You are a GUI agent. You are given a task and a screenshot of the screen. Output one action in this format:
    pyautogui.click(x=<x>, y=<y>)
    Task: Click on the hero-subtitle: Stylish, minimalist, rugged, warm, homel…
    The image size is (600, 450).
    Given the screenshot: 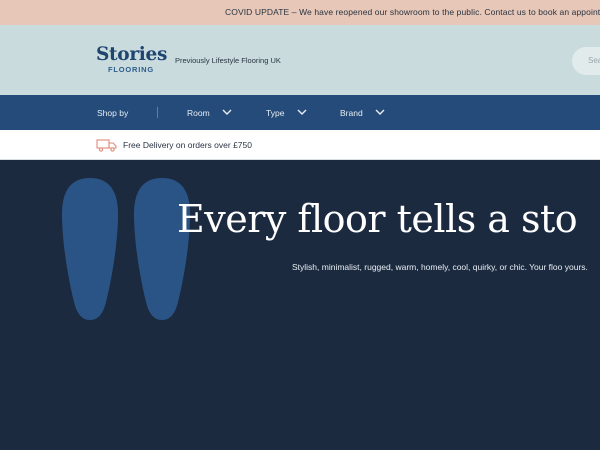 What is the action you would take?
    pyautogui.click(x=440, y=267)
    